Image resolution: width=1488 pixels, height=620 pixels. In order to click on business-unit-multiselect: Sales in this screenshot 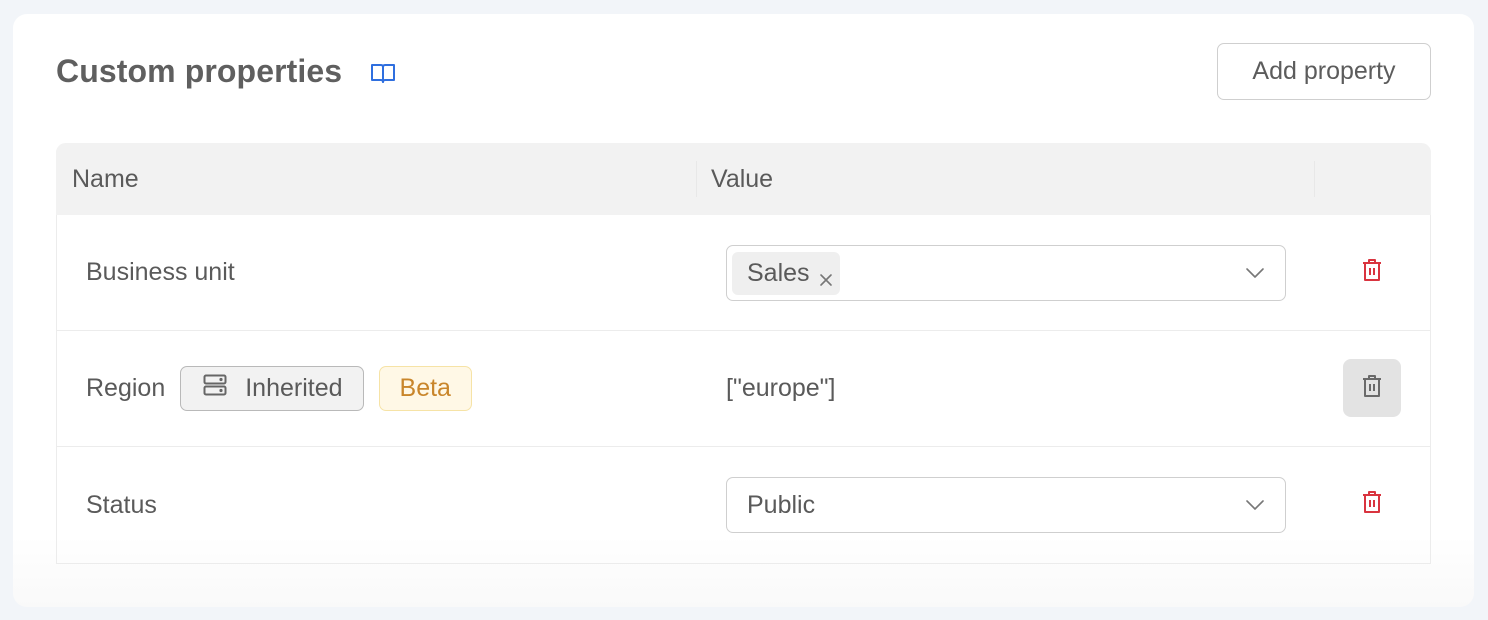, I will do `click(1006, 273)`.